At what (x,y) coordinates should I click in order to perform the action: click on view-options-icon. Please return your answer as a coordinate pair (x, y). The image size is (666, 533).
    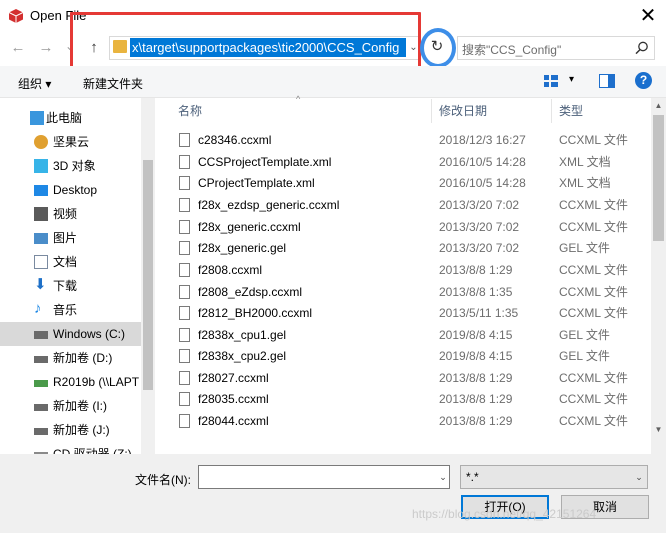
    Looking at the image, I should click on (551, 81).